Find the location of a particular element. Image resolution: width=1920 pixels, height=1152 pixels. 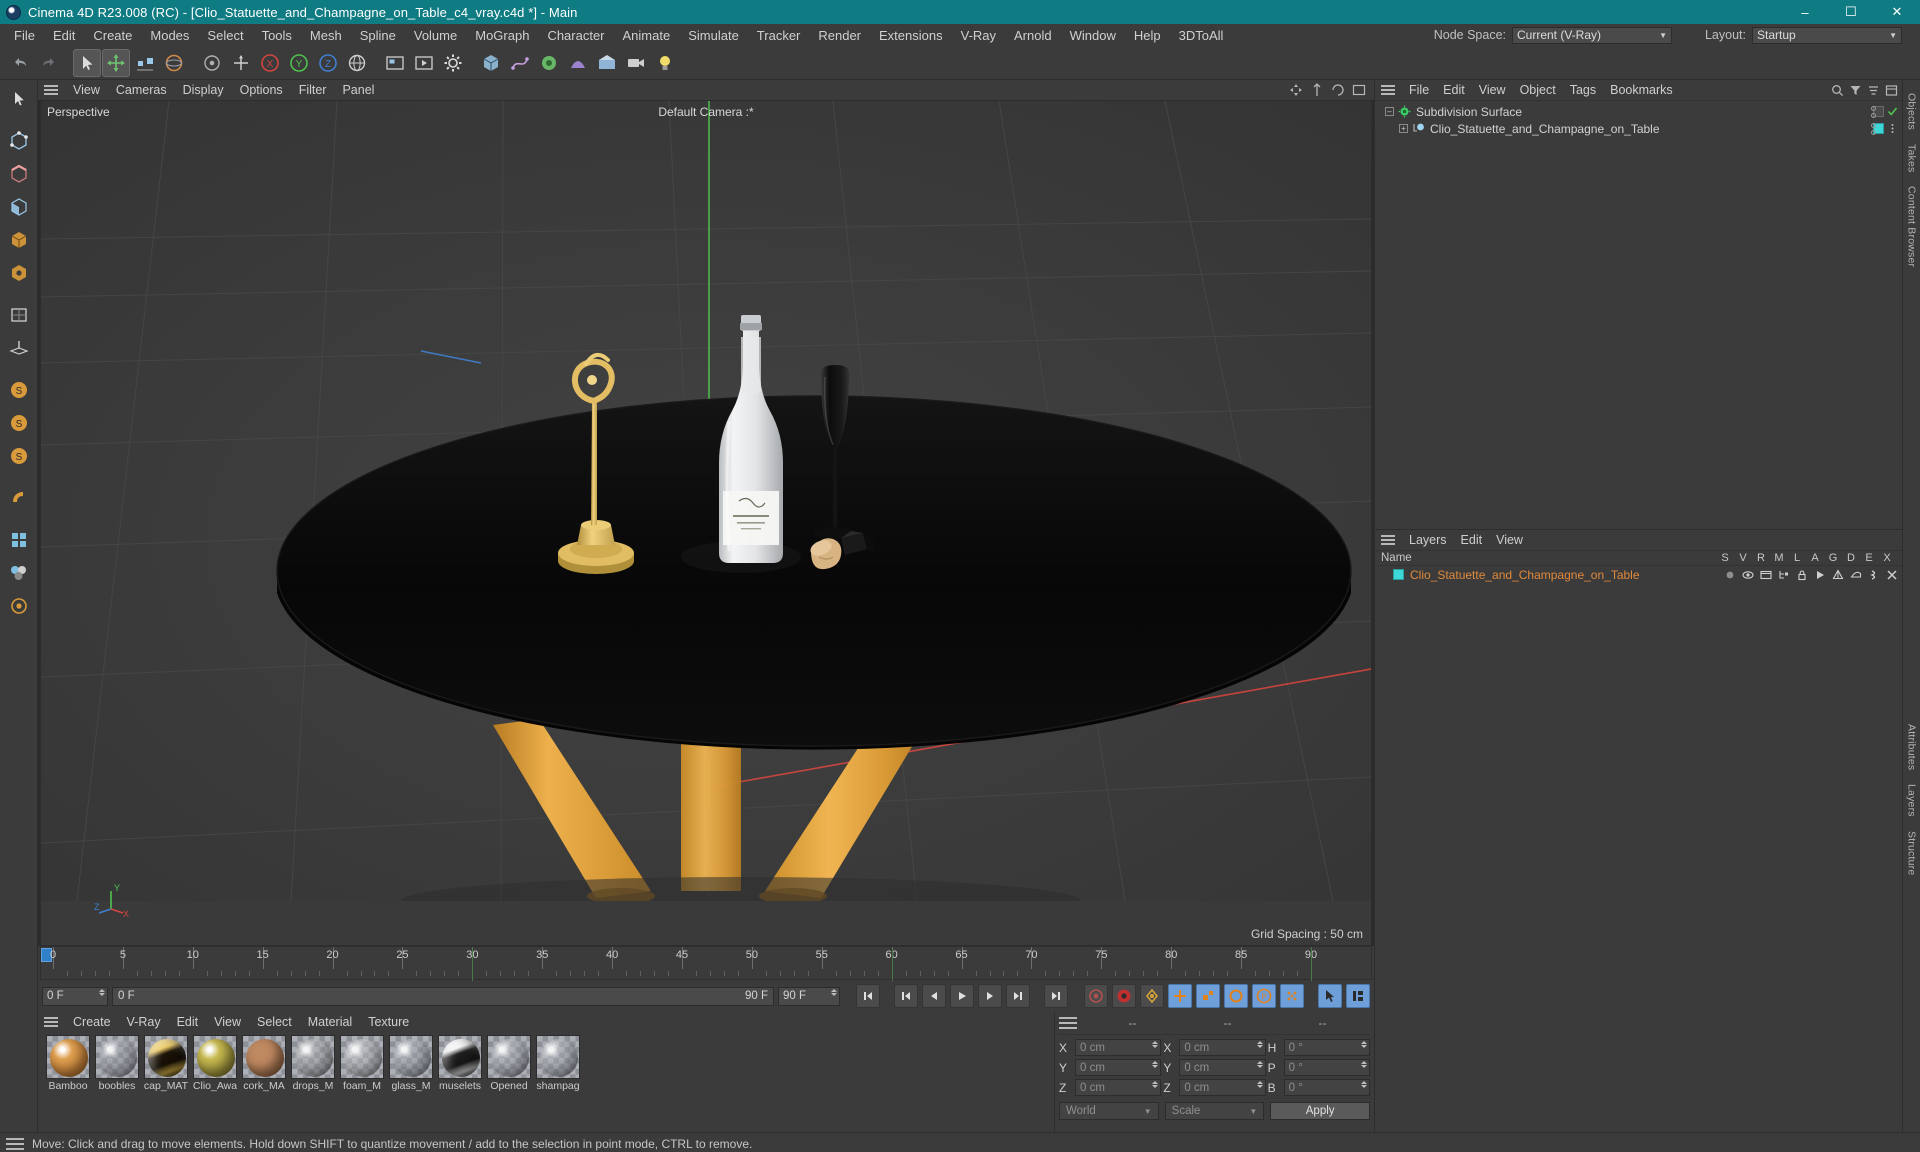

material-hamburger-icon is located at coordinates (51, 1022).